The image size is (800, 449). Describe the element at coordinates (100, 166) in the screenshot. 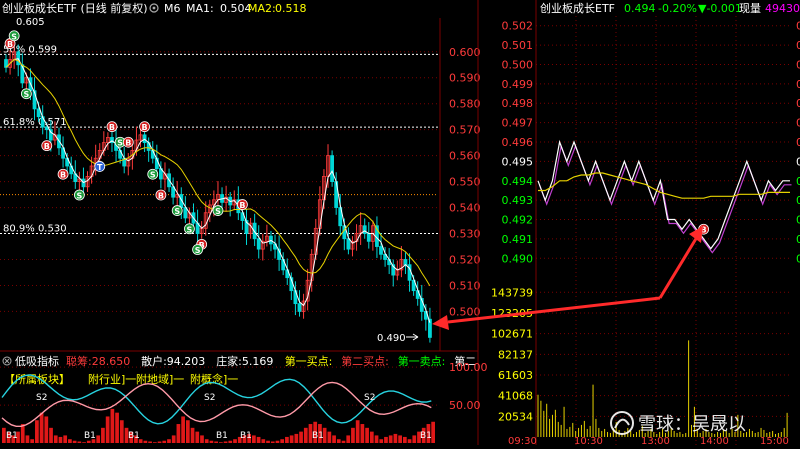

I see `t-marker: T` at that location.